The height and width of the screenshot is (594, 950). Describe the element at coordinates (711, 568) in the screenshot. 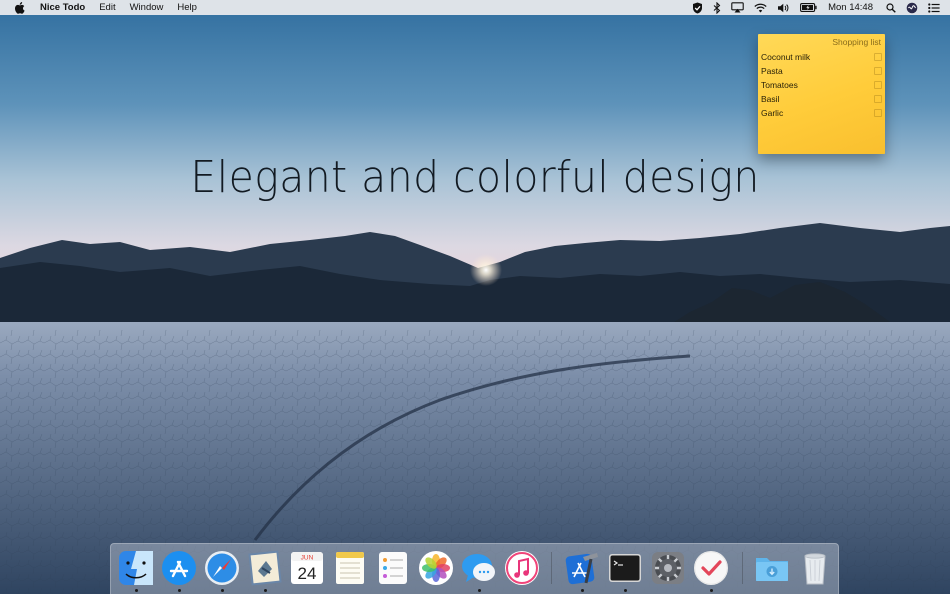

I see `nice-todo-icon` at that location.